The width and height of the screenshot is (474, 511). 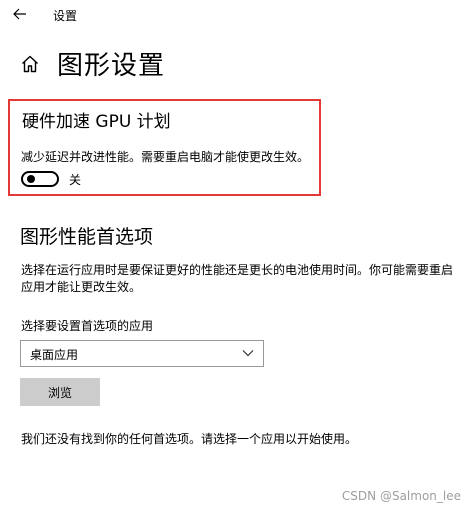 I want to click on empty-preferences-note: 我们还没有找到你的任何首选项。请选择一个应用以开始使用。, so click(x=189, y=439).